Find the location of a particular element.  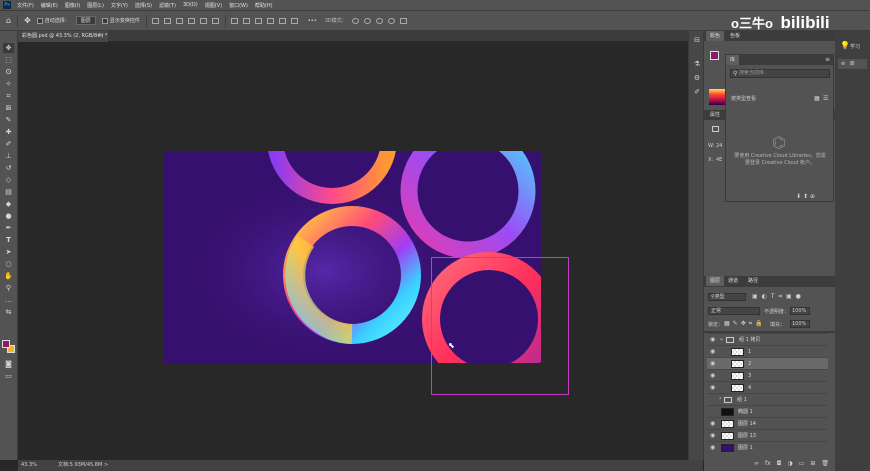

layer-row: › 组 1 is located at coordinates (767, 399).